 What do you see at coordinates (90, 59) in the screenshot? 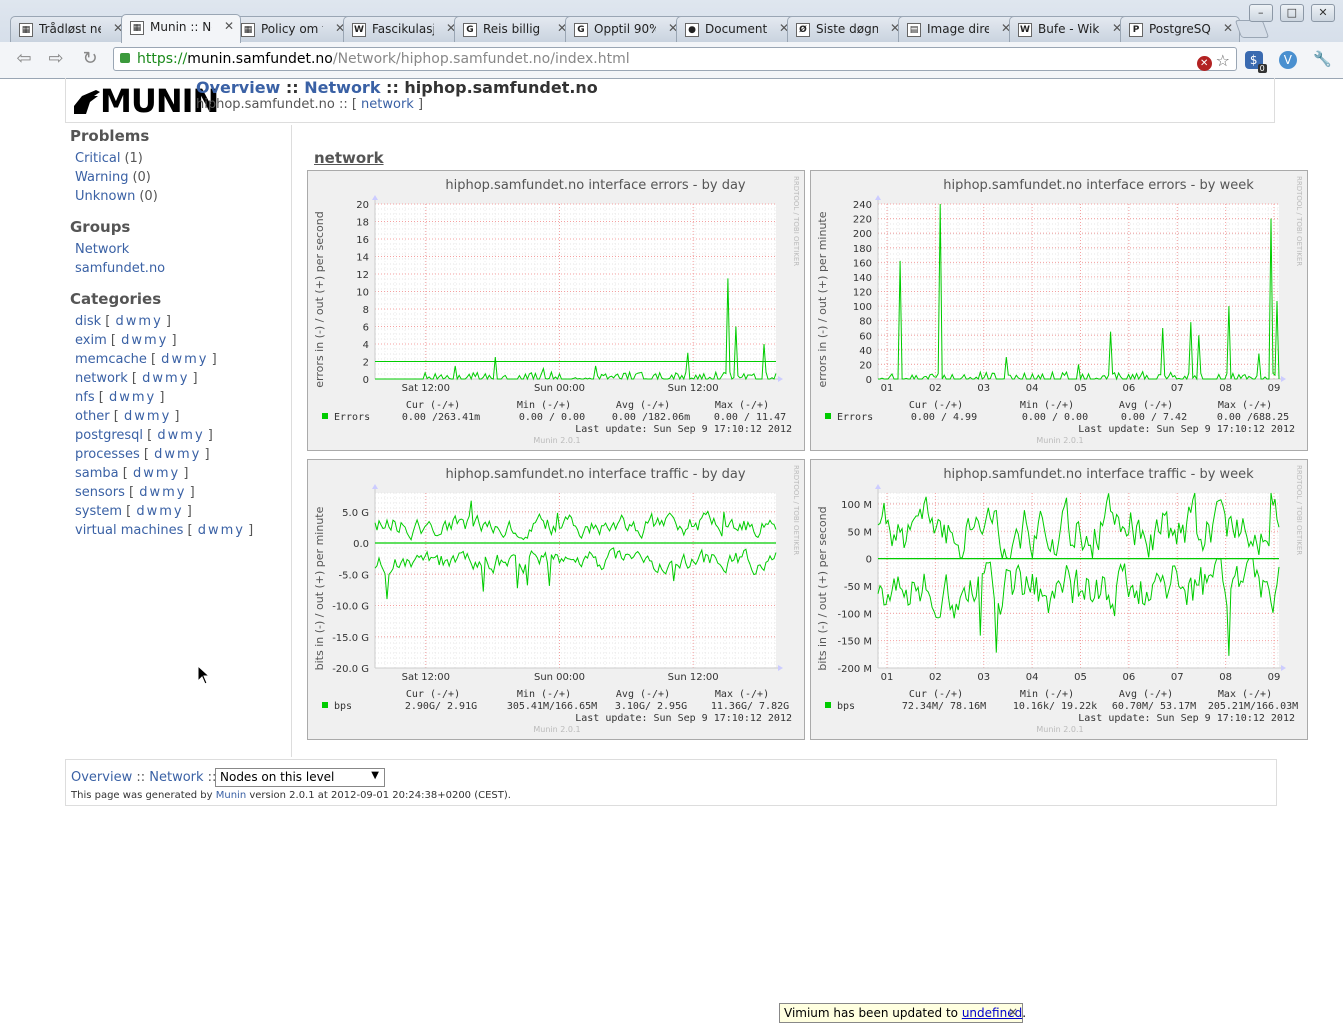
I see `reload-icon: ↻` at bounding box center [90, 59].